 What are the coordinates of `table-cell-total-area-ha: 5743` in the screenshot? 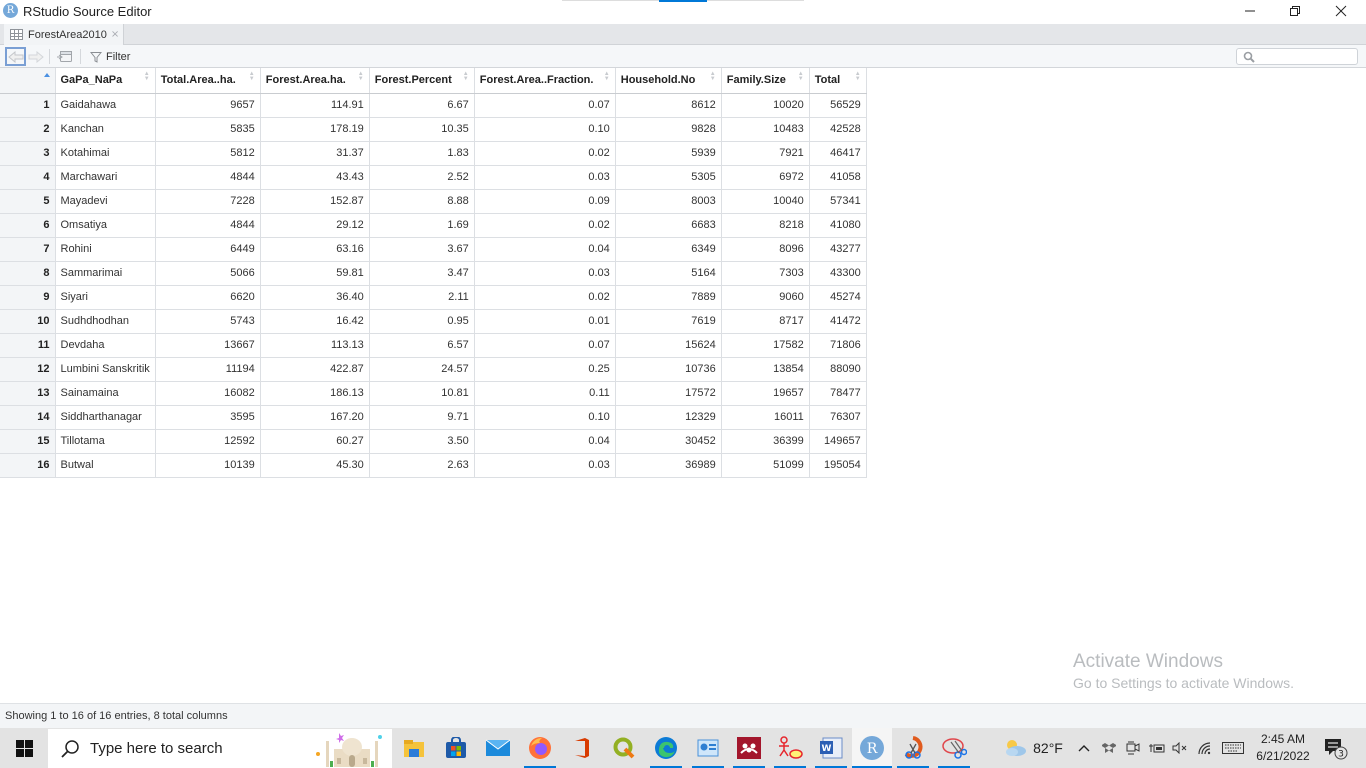 It's located at (208, 321).